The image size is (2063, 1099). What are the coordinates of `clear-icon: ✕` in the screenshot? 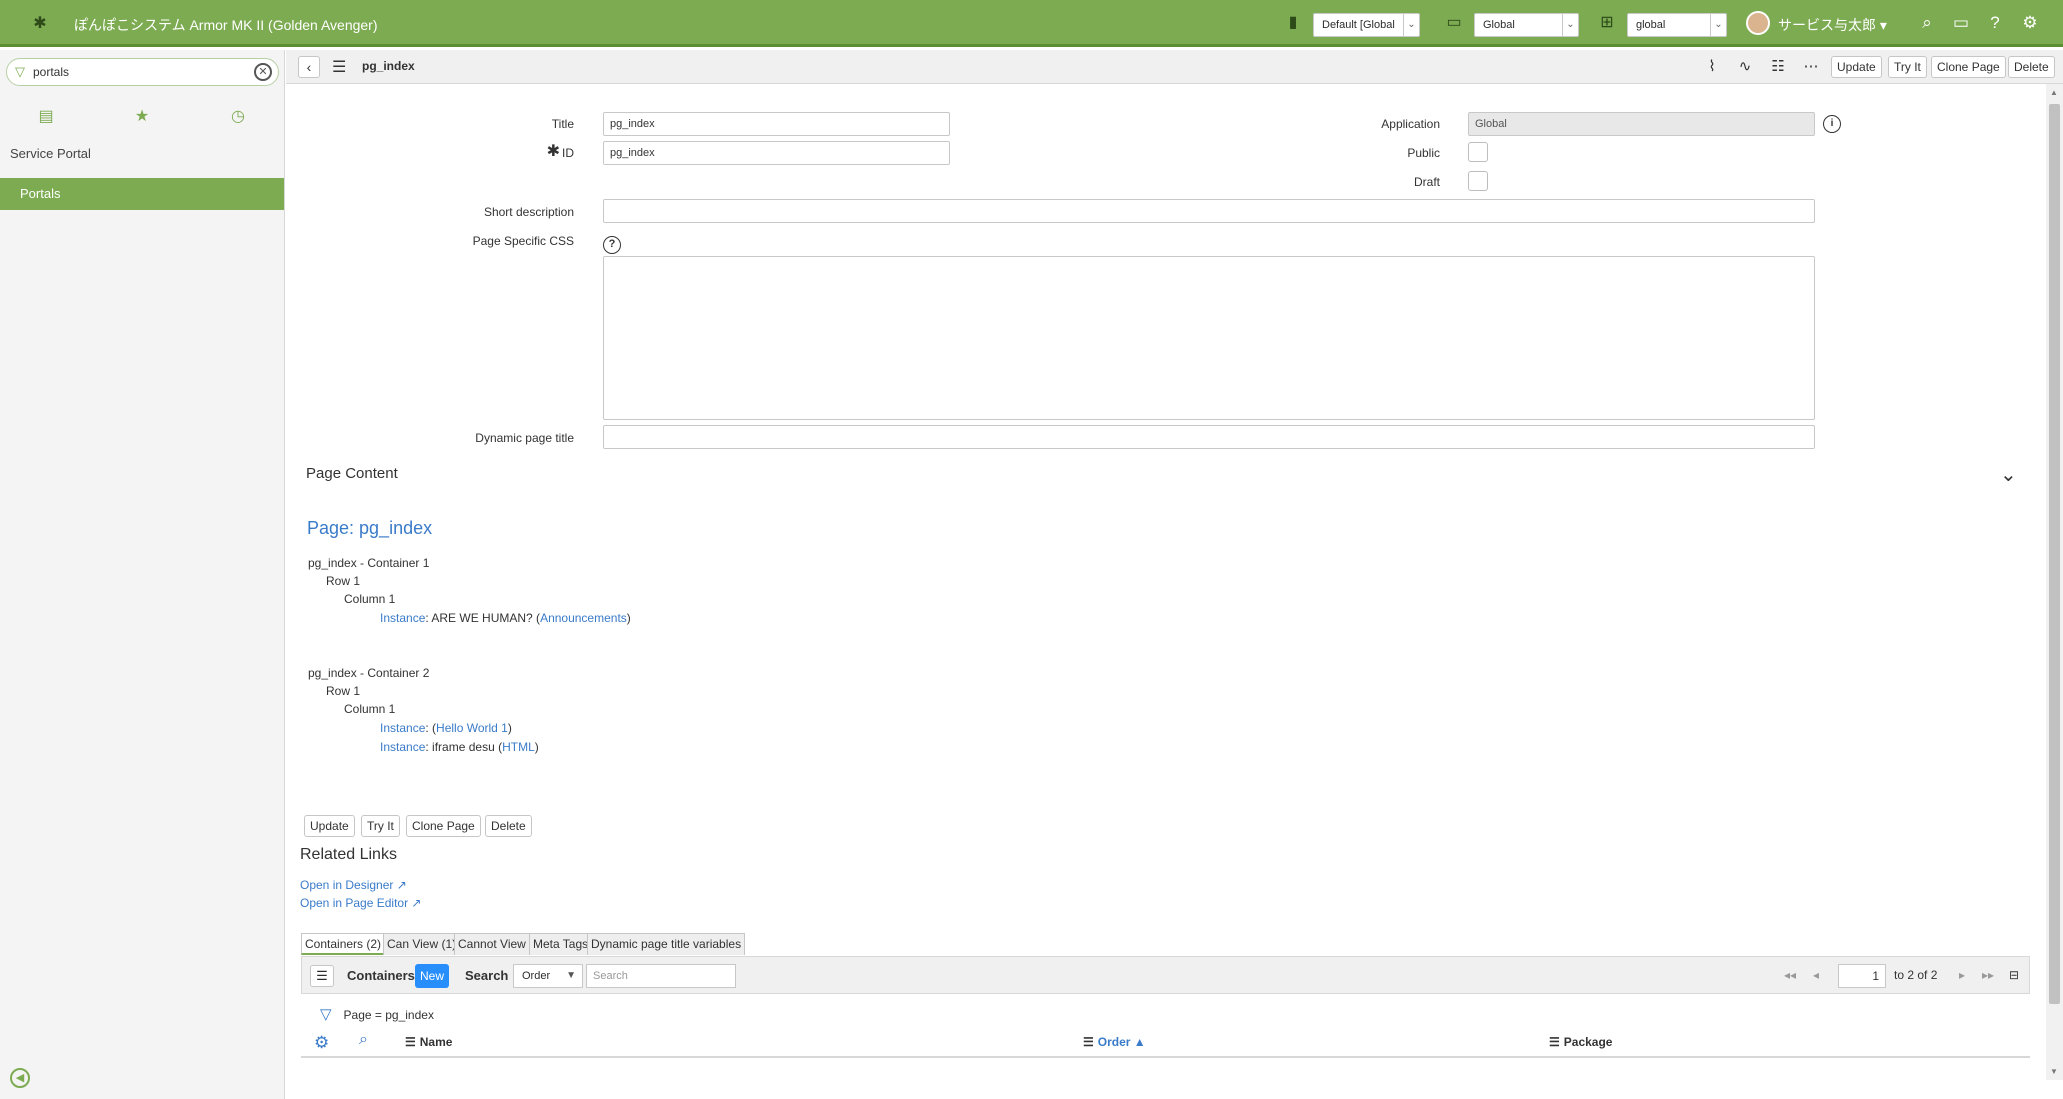 It's located at (263, 72).